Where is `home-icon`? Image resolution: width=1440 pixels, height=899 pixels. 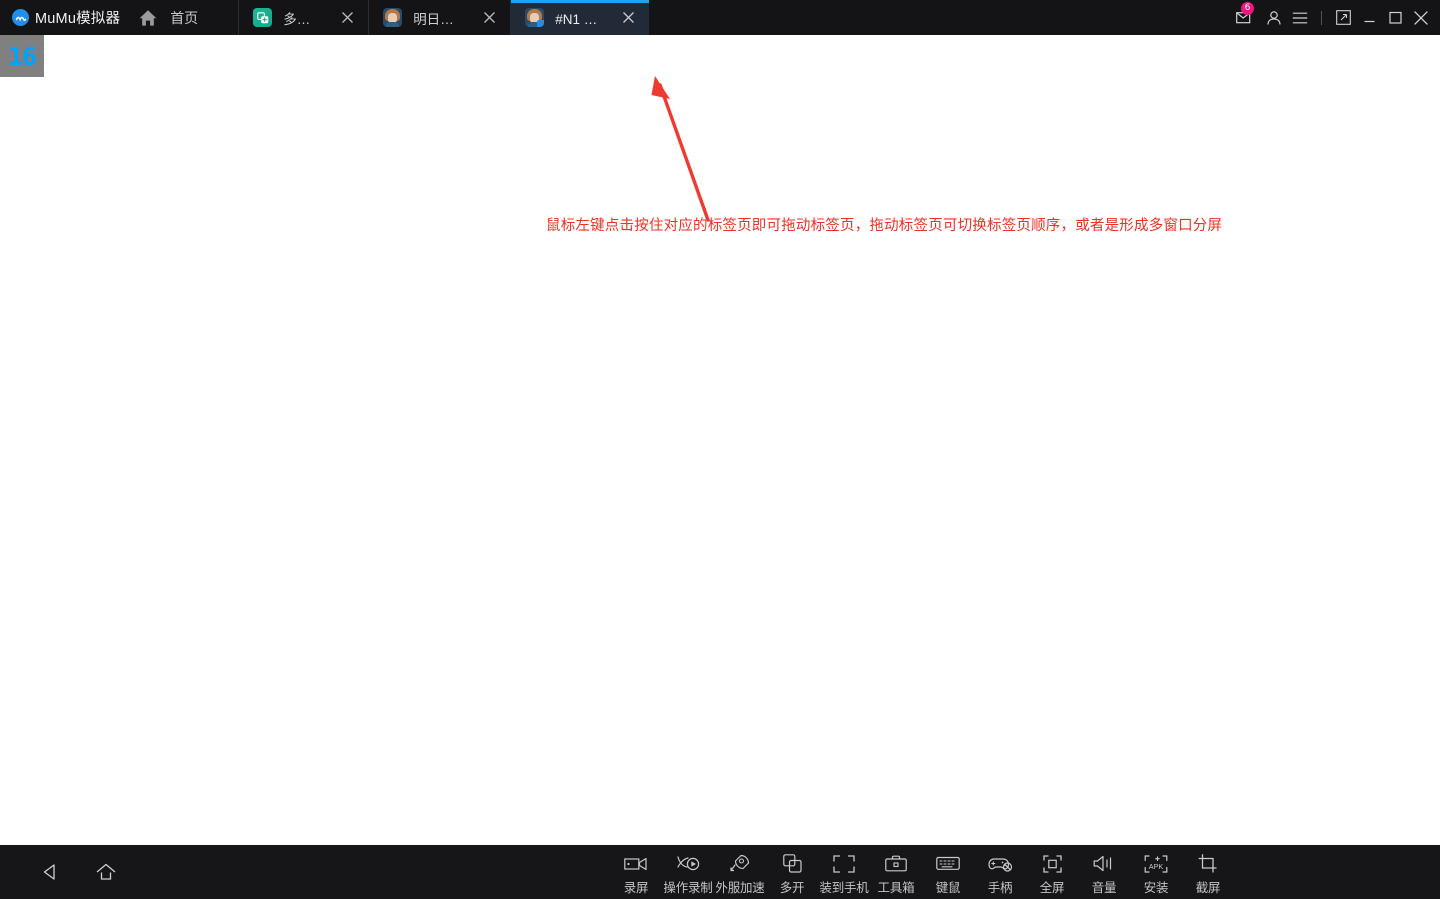
home-icon is located at coordinates (148, 18).